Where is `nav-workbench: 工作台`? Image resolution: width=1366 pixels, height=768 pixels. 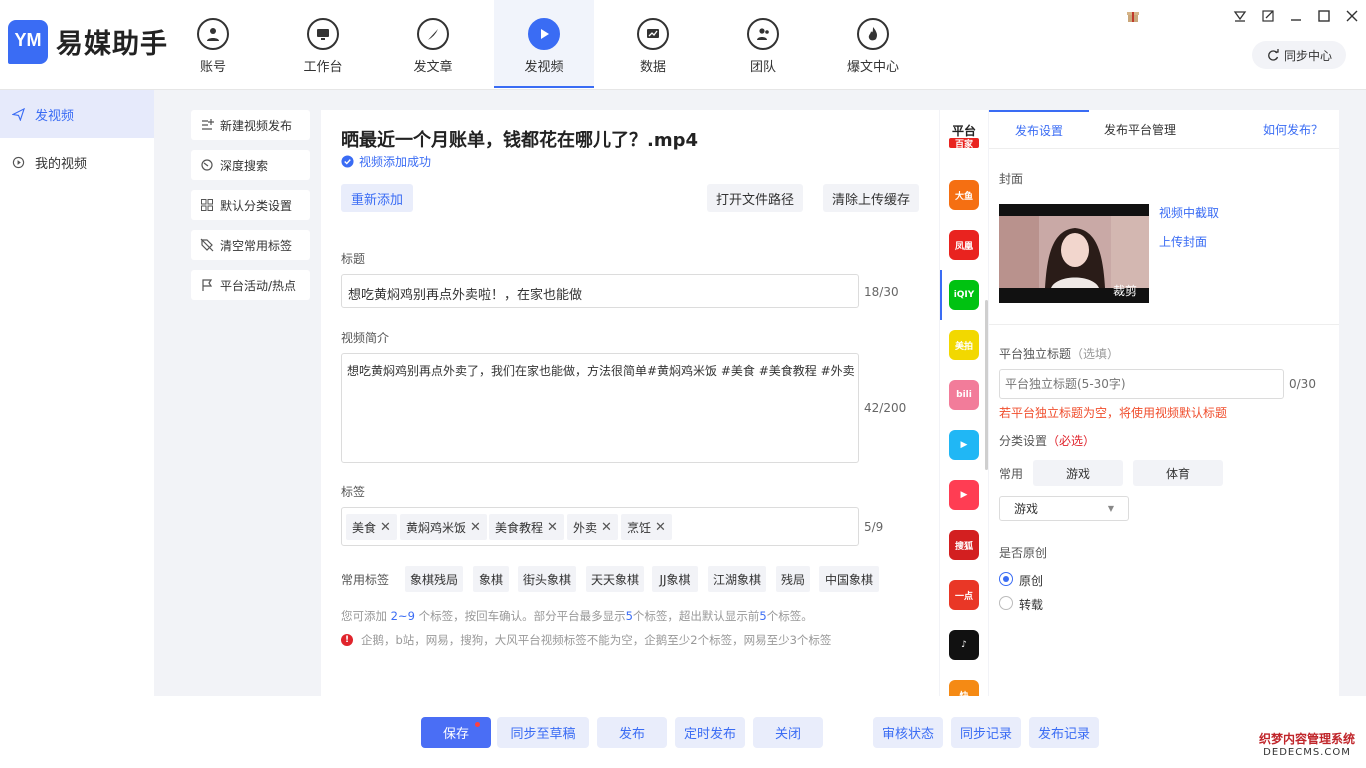 nav-workbench: 工作台 is located at coordinates (323, 44).